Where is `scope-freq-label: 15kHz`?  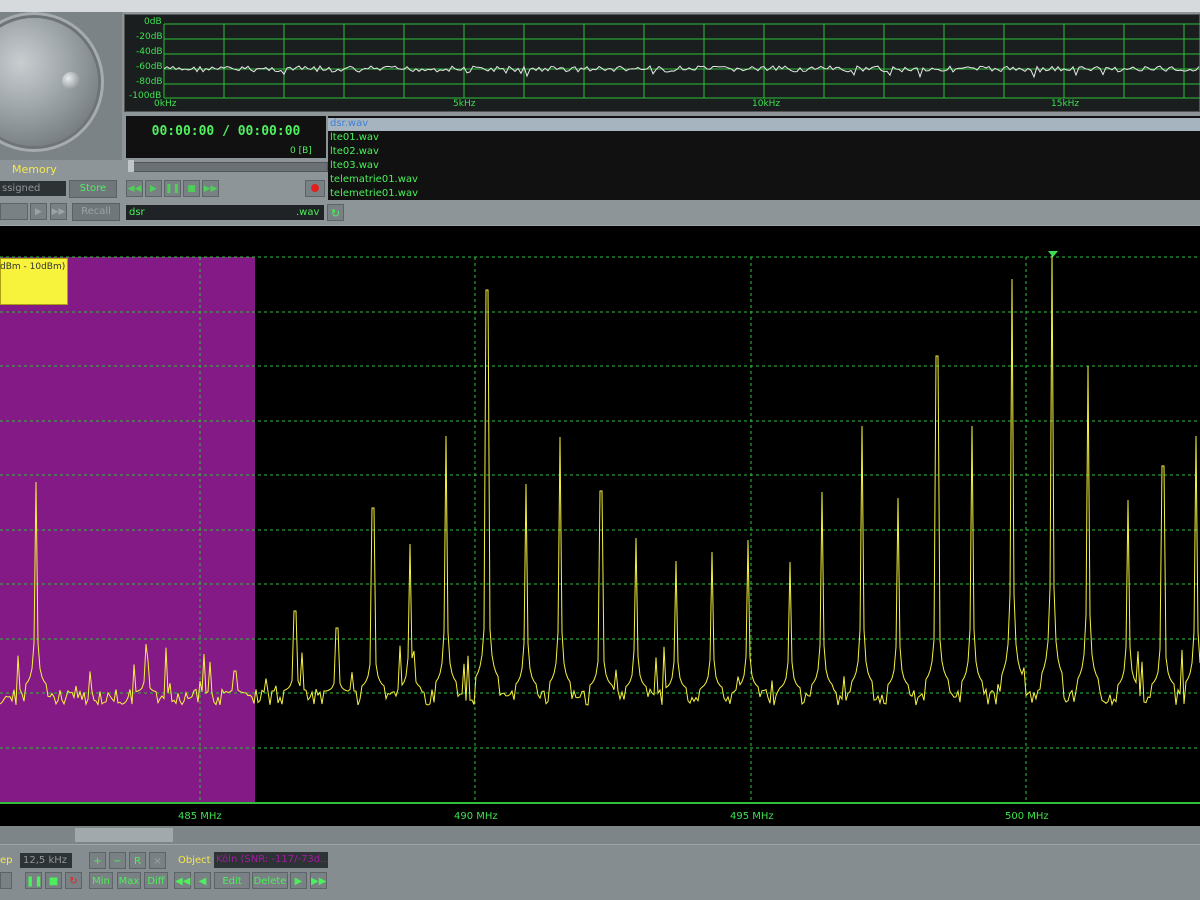 scope-freq-label: 15kHz is located at coordinates (1065, 104).